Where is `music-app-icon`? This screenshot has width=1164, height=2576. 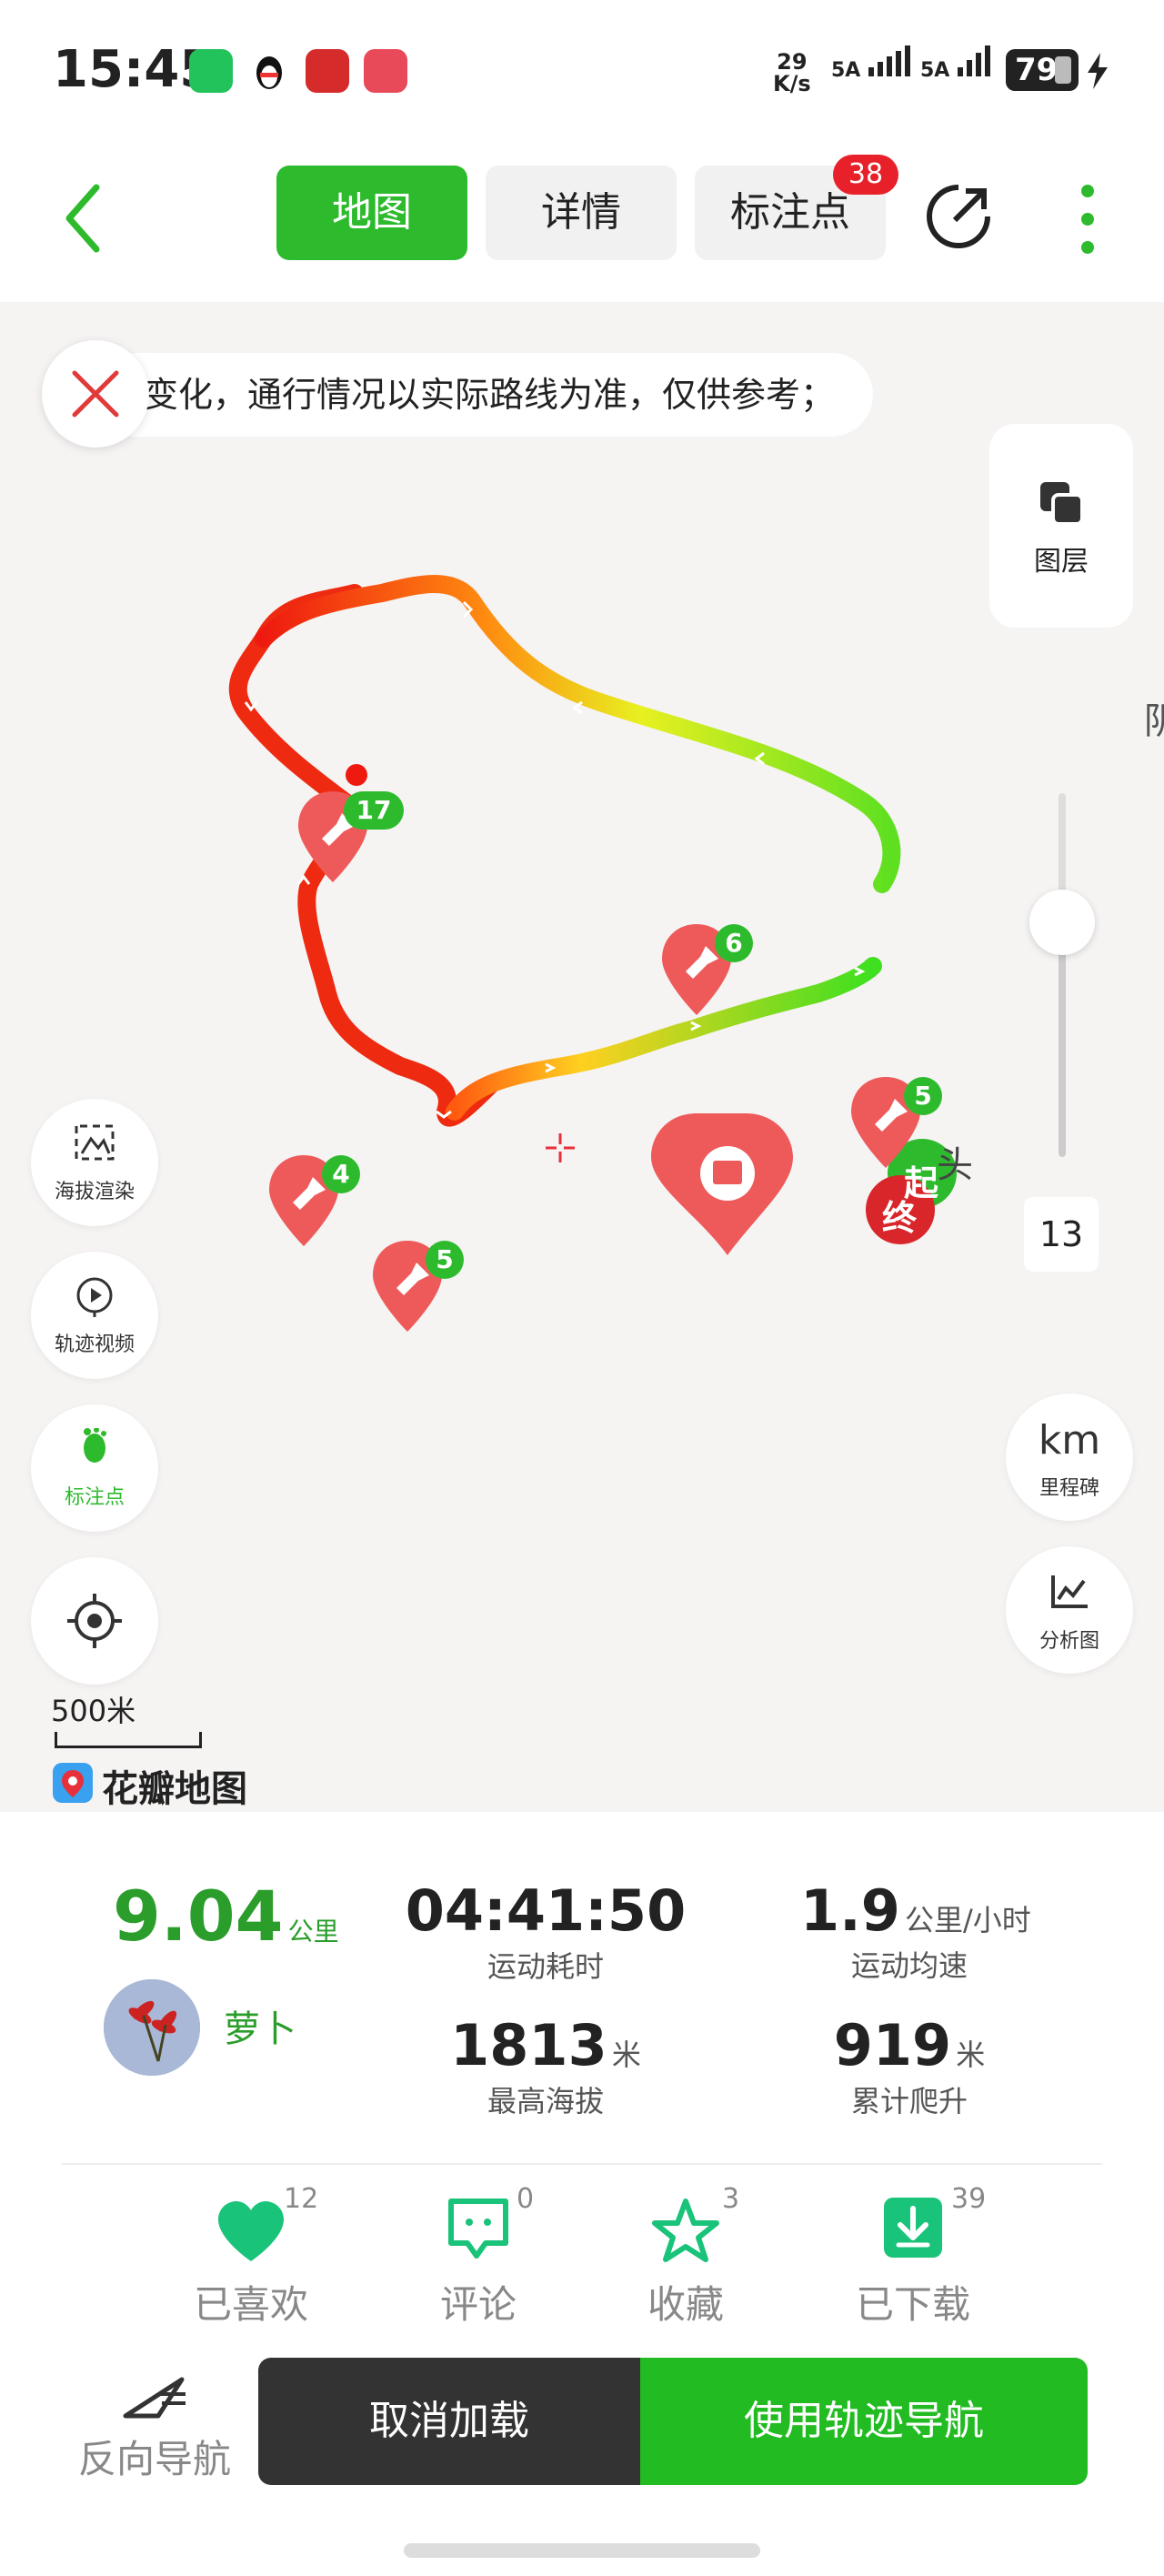
music-app-icon is located at coordinates (328, 71).